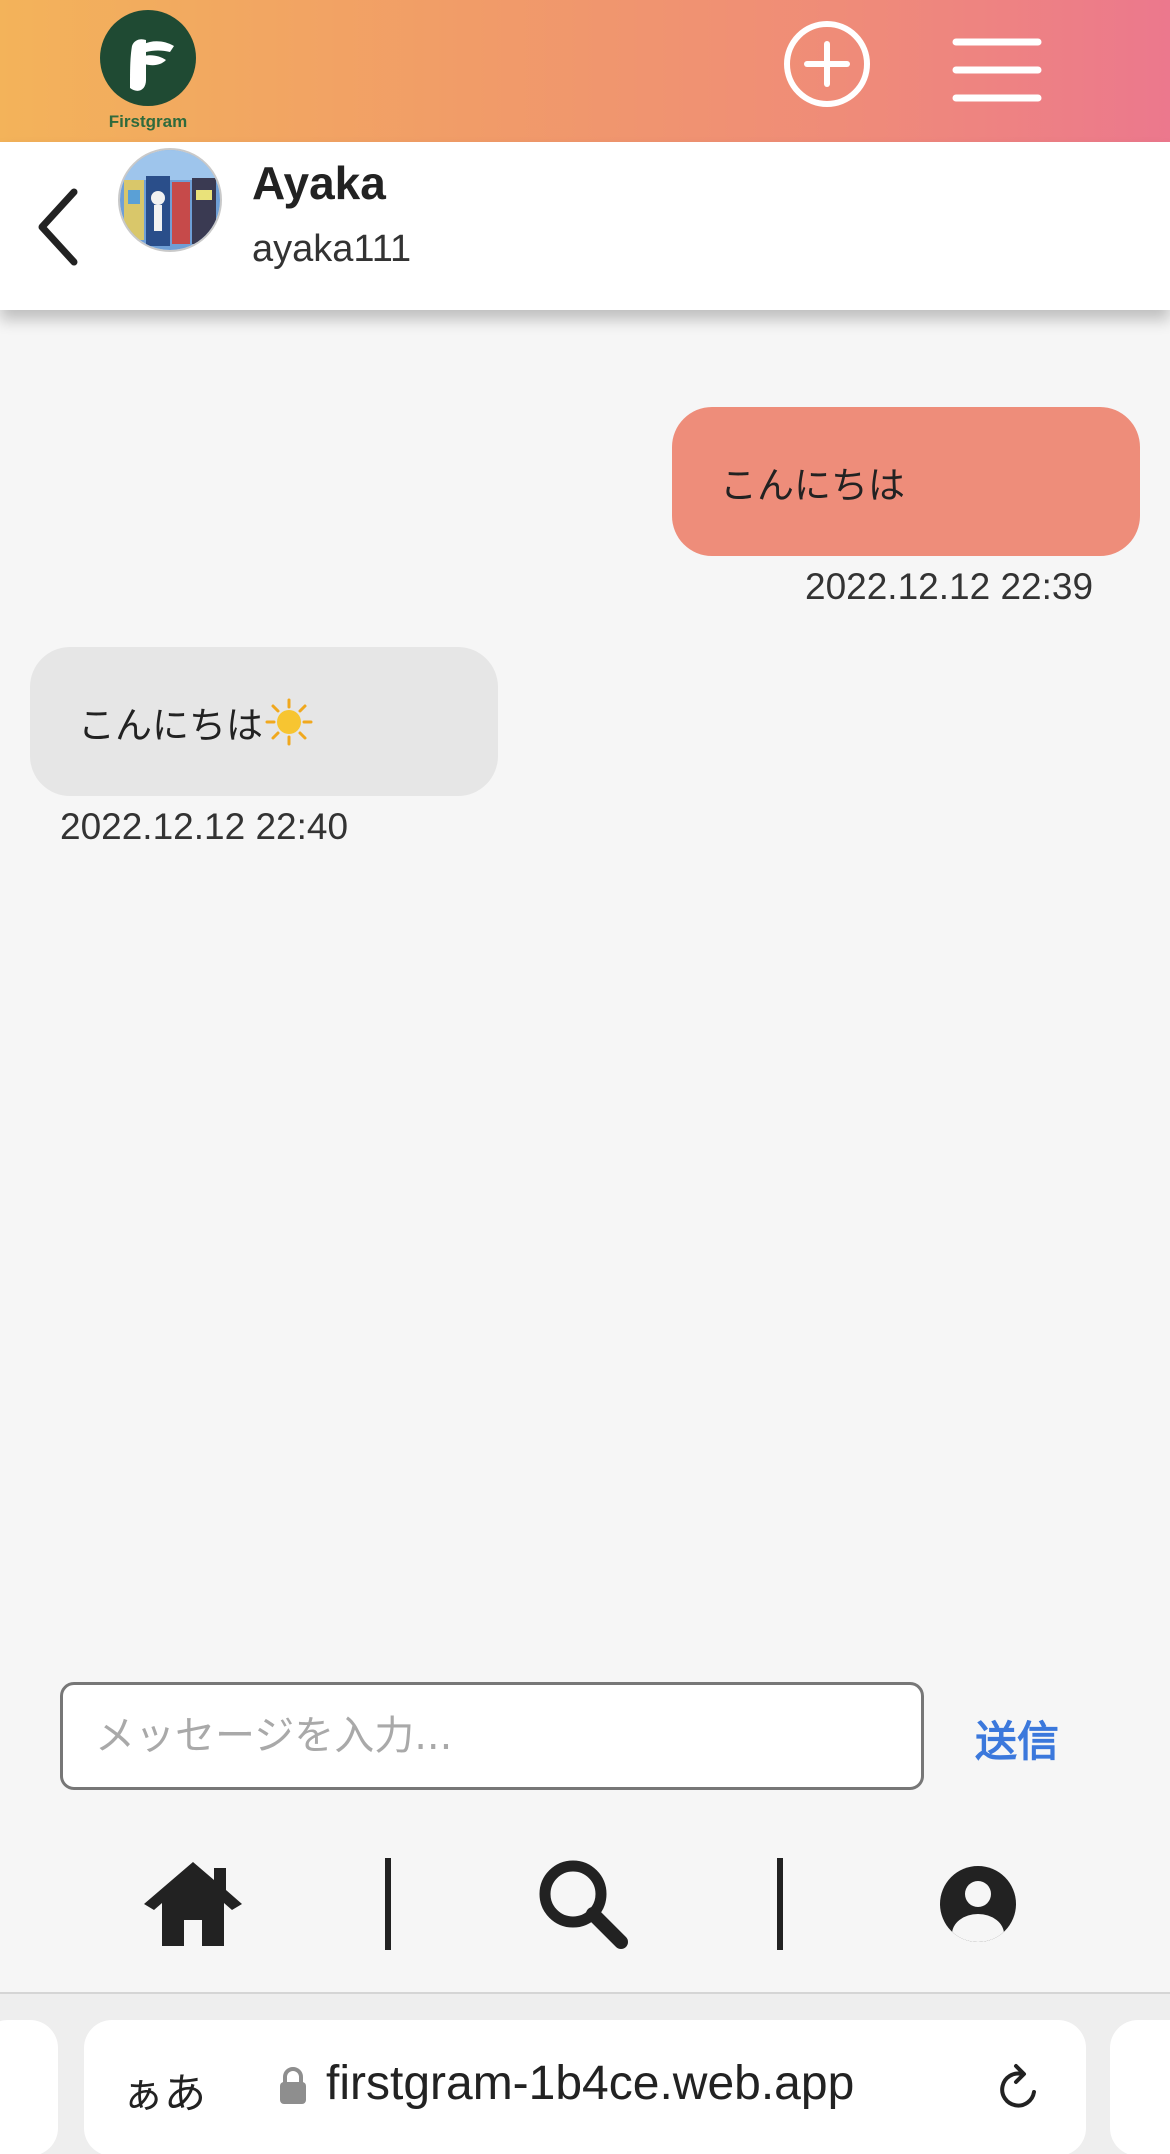 The width and height of the screenshot is (1170, 2154). I want to click on home-icon, so click(193, 1904).